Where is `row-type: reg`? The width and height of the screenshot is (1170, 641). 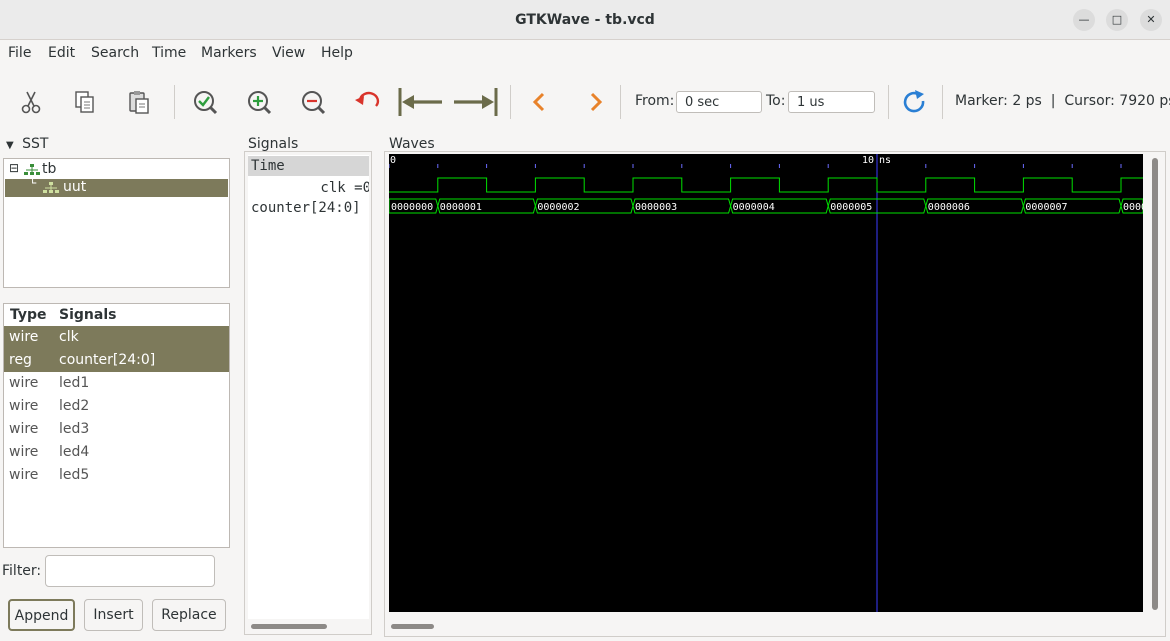 row-type: reg is located at coordinates (20, 360).